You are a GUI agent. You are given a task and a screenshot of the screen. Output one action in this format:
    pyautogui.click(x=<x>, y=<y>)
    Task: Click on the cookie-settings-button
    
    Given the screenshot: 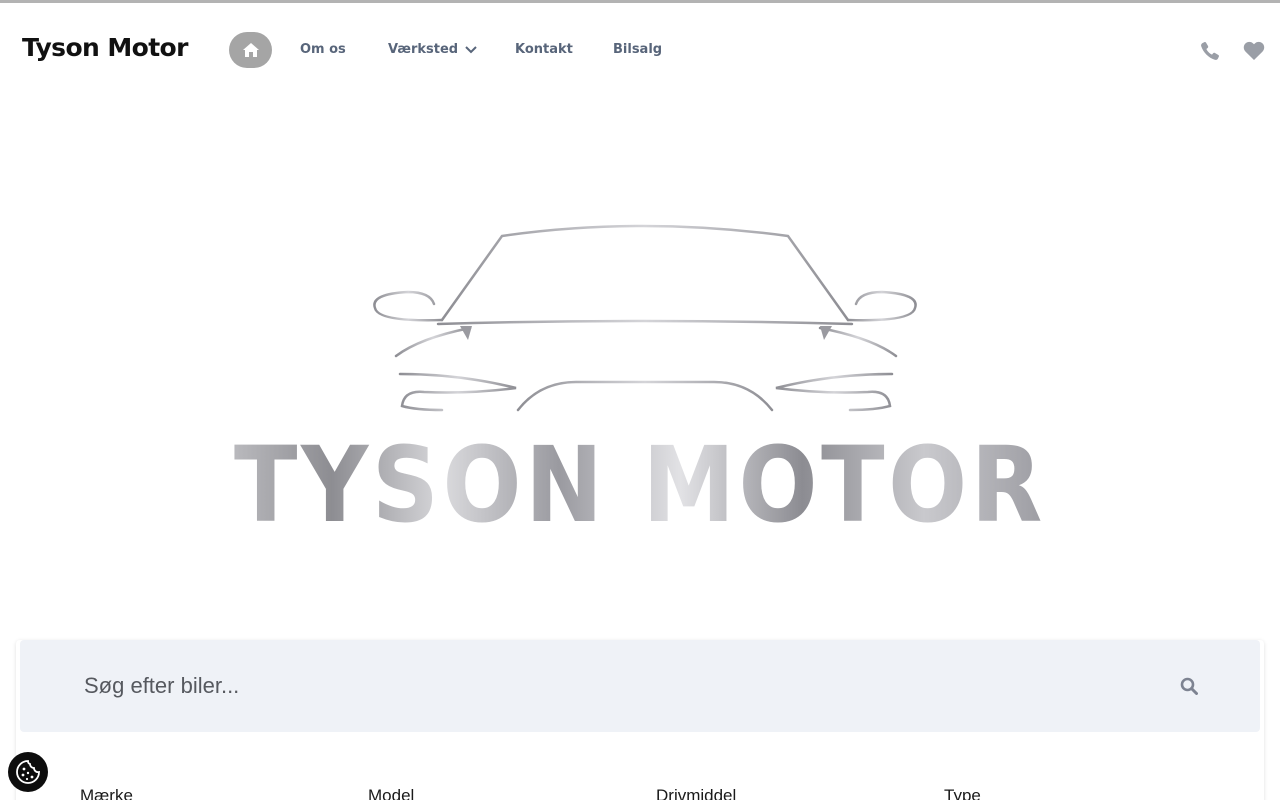 What is the action you would take?
    pyautogui.click(x=28, y=772)
    